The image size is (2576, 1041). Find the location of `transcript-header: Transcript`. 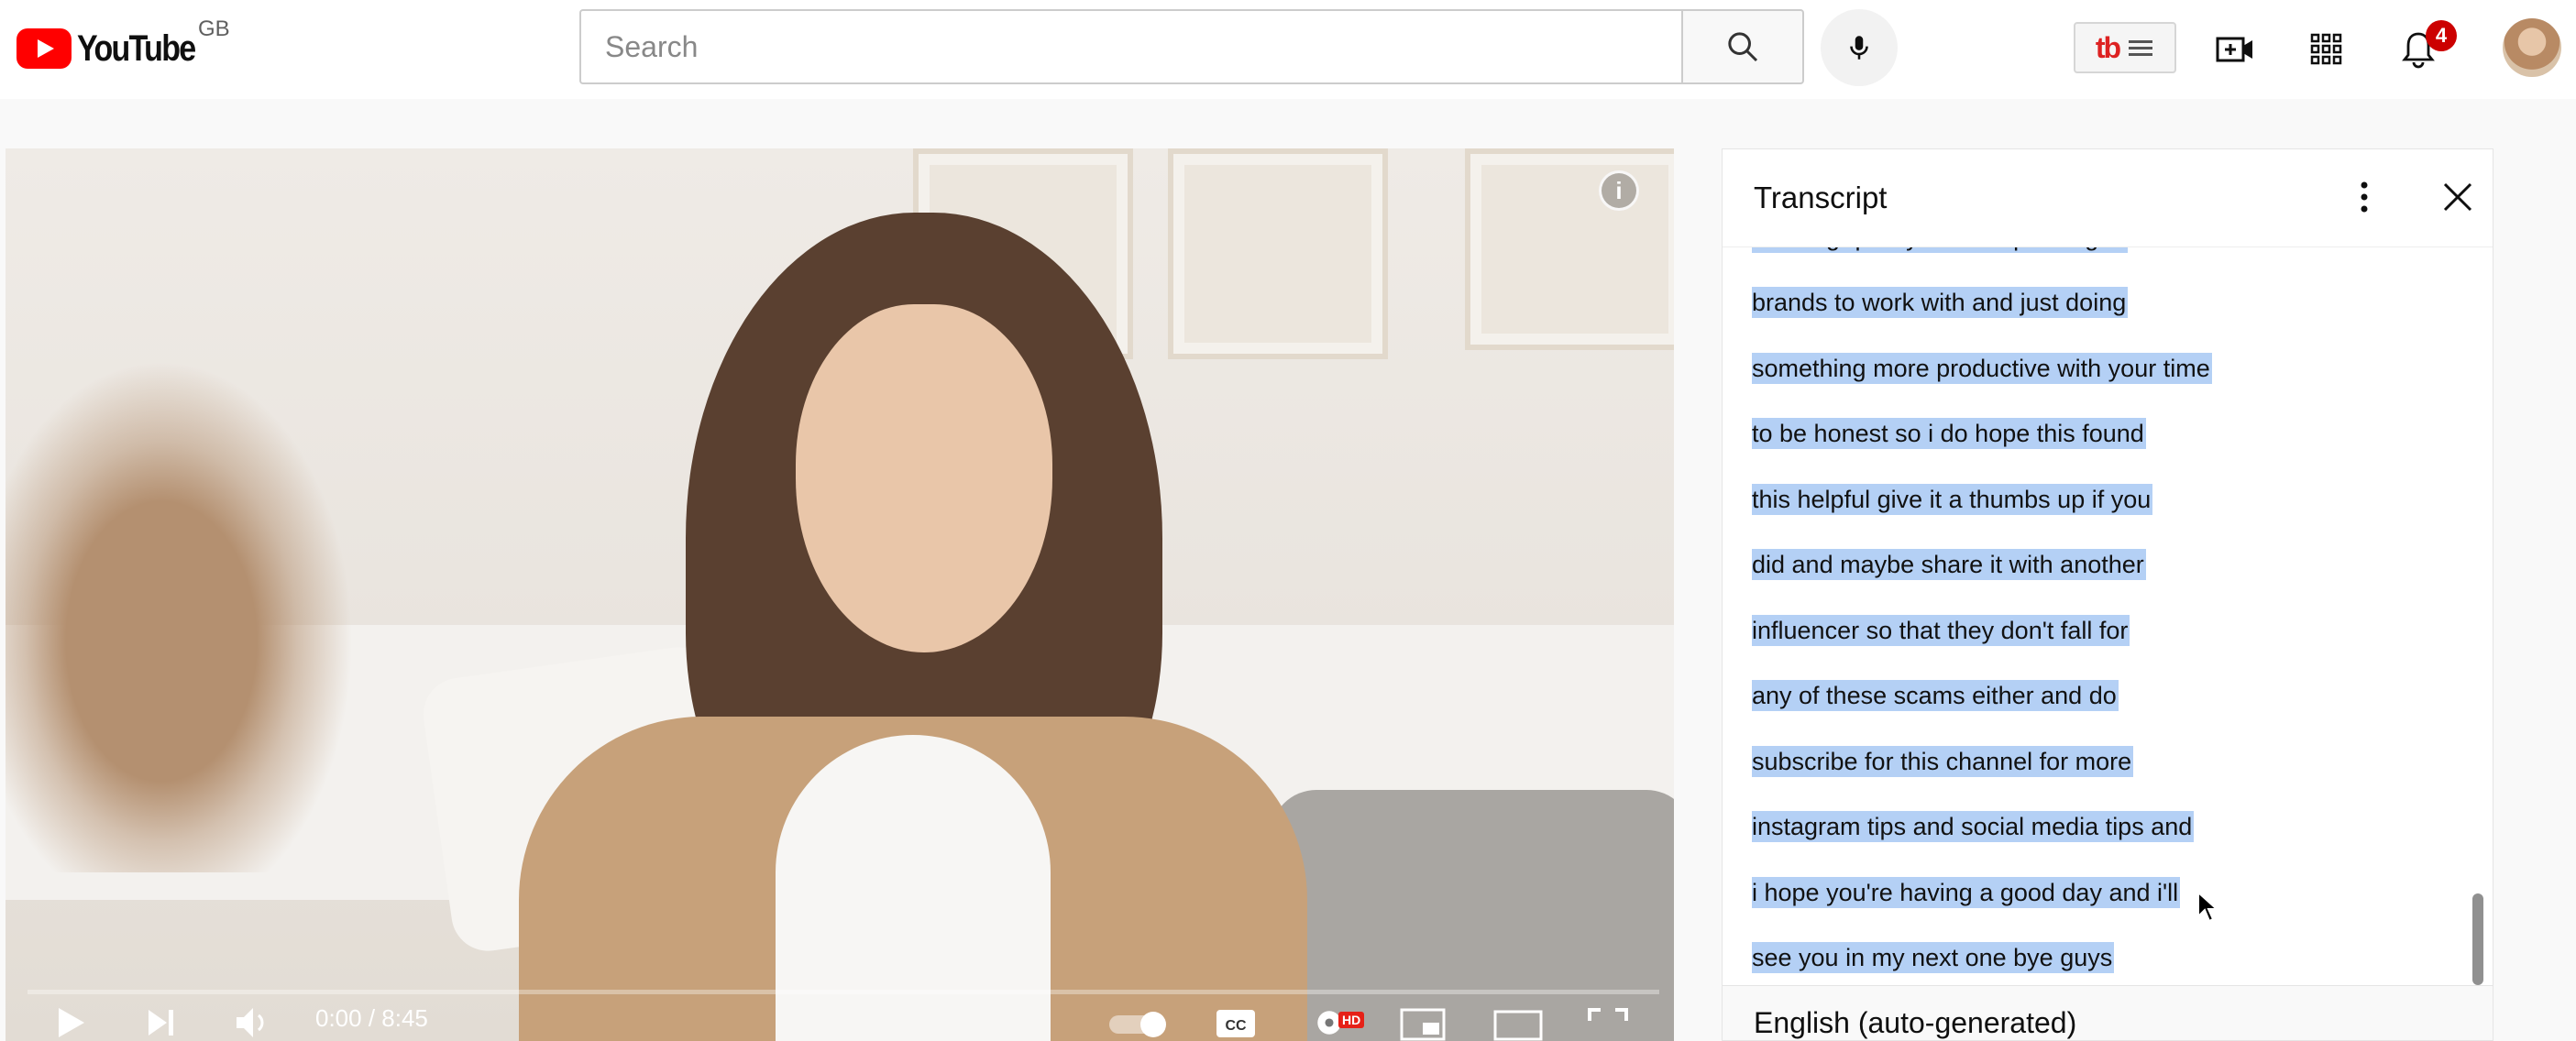

transcript-header: Transcript is located at coordinates (2108, 198).